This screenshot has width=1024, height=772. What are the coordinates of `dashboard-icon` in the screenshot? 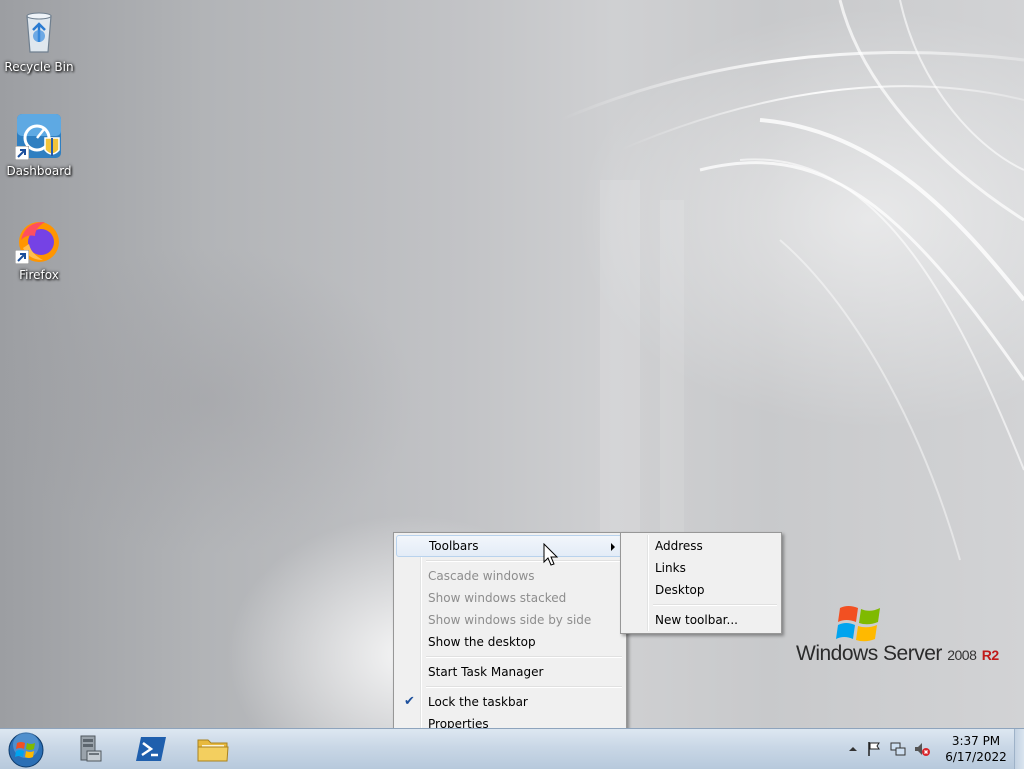 It's located at (39, 136).